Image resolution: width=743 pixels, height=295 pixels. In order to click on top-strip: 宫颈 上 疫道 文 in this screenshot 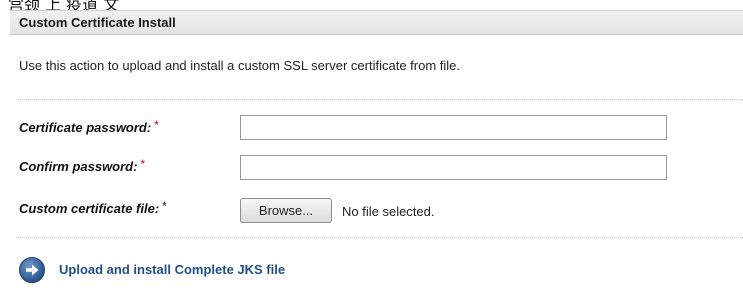, I will do `click(371, 5)`.